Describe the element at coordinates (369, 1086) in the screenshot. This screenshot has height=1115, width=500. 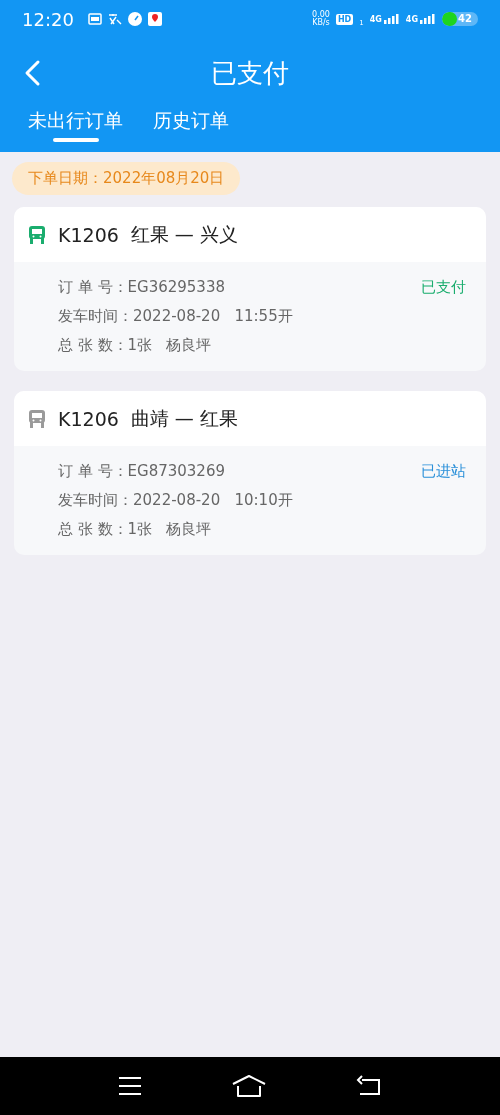
I see `back-nav-button` at that location.